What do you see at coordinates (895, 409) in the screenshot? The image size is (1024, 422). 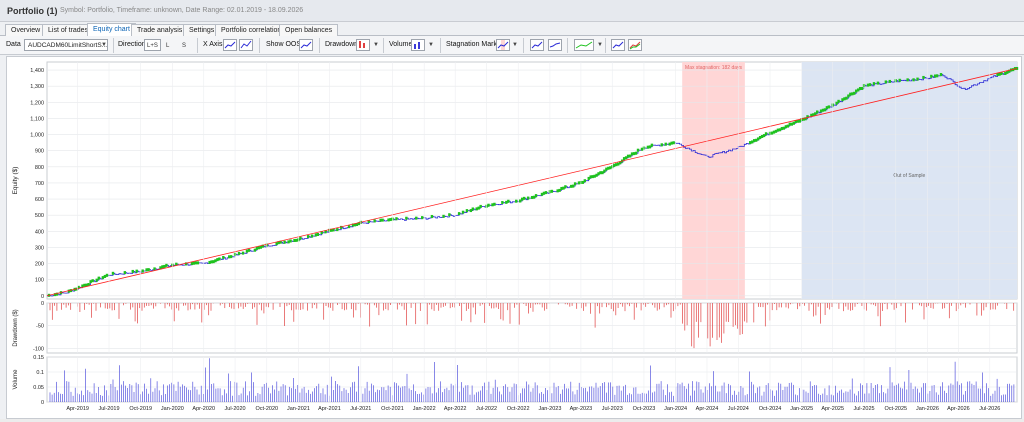 I see `x-axis-tick: Oct-2025` at bounding box center [895, 409].